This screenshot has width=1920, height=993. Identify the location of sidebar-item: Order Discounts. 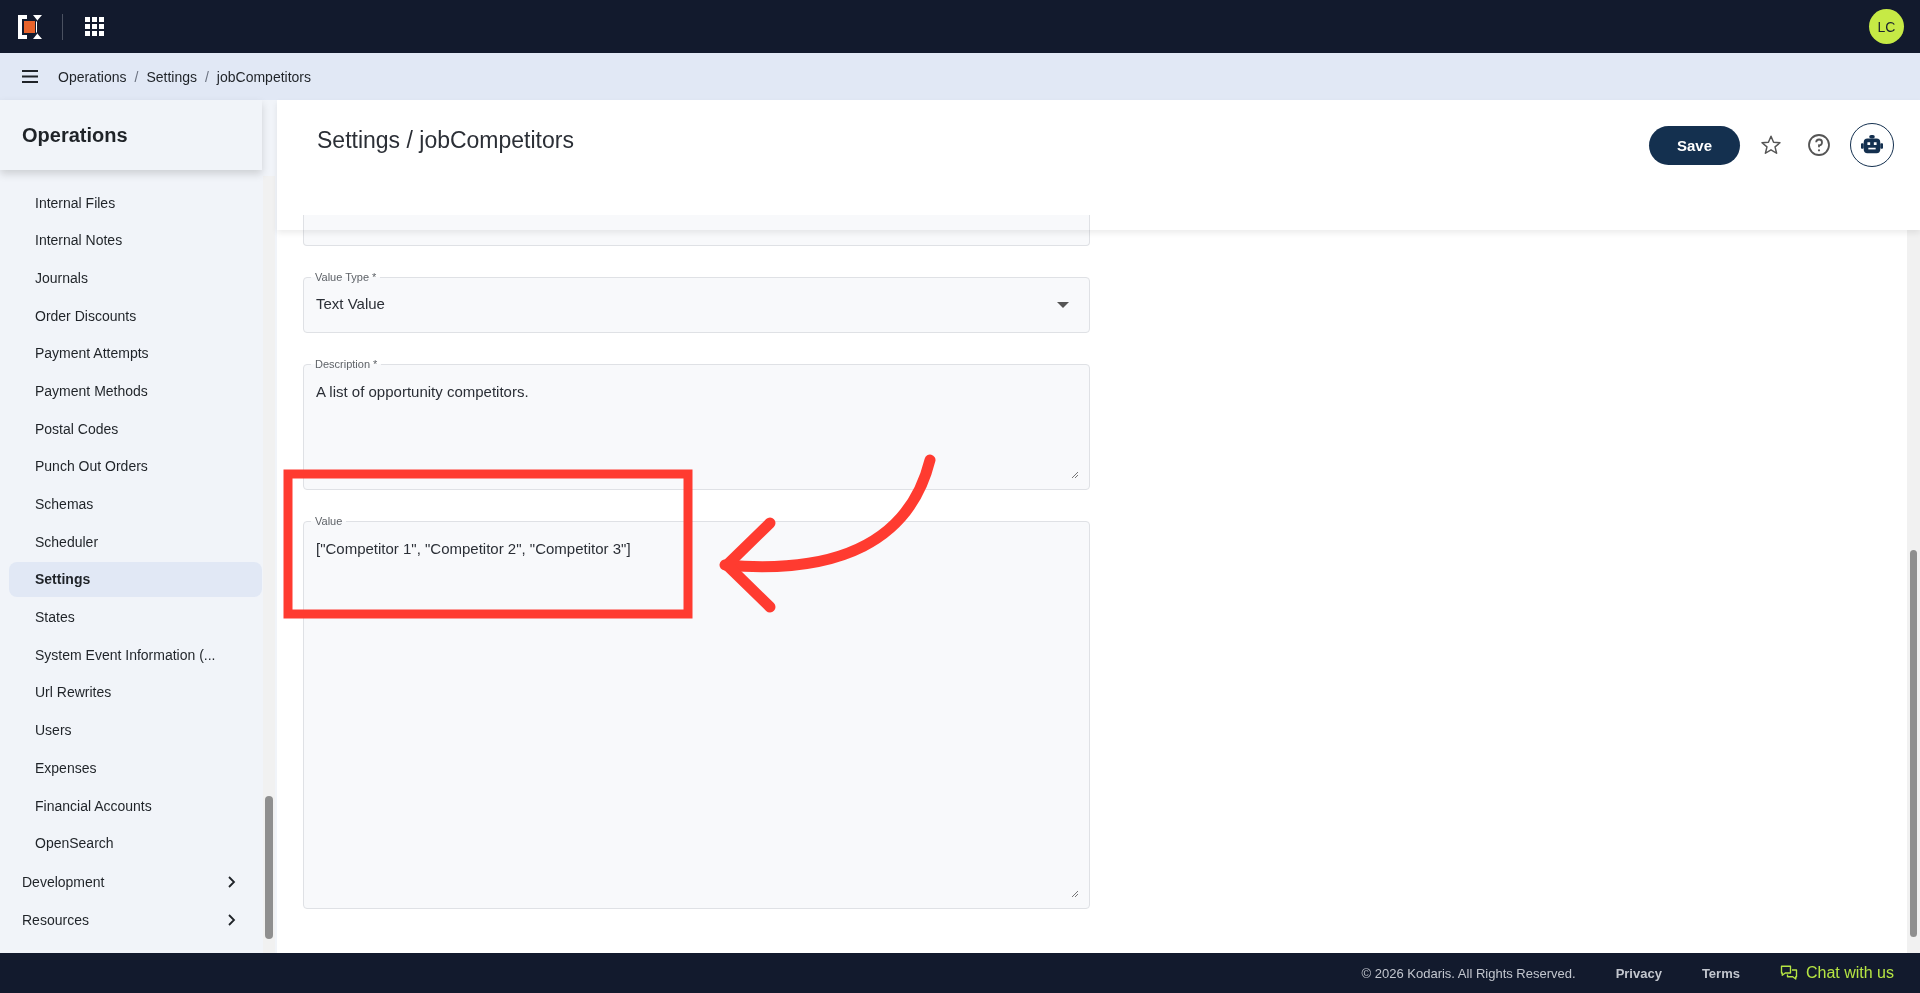
(135, 316).